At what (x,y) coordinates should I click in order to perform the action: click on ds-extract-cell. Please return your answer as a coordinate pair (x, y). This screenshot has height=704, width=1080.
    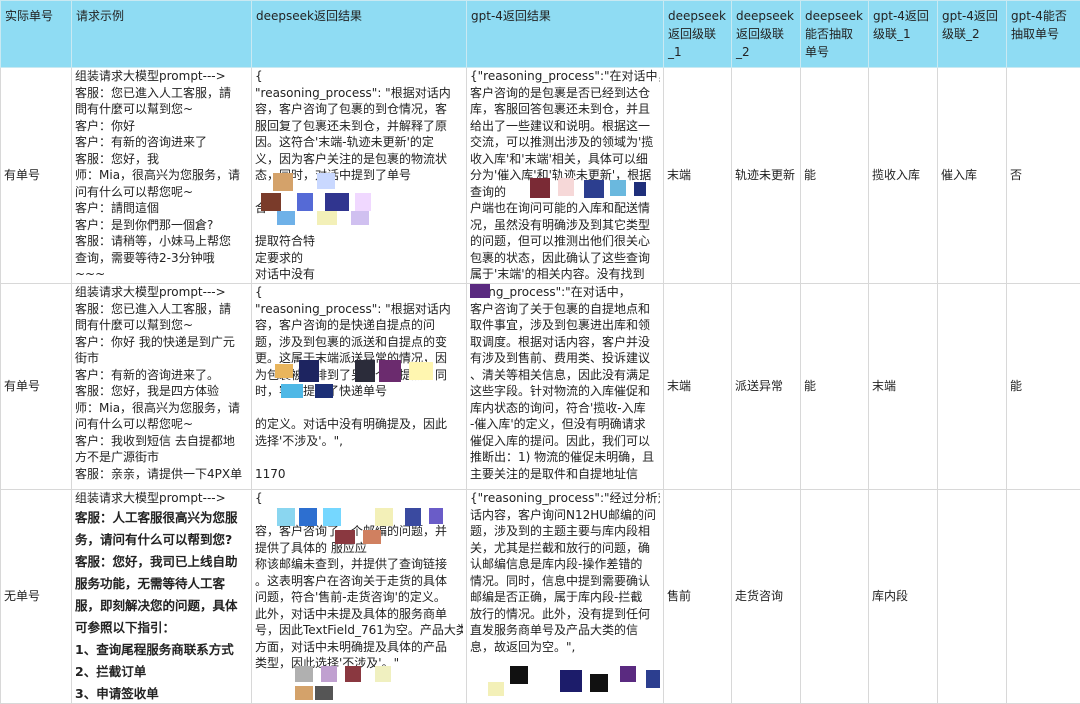
    Looking at the image, I should click on (835, 597).